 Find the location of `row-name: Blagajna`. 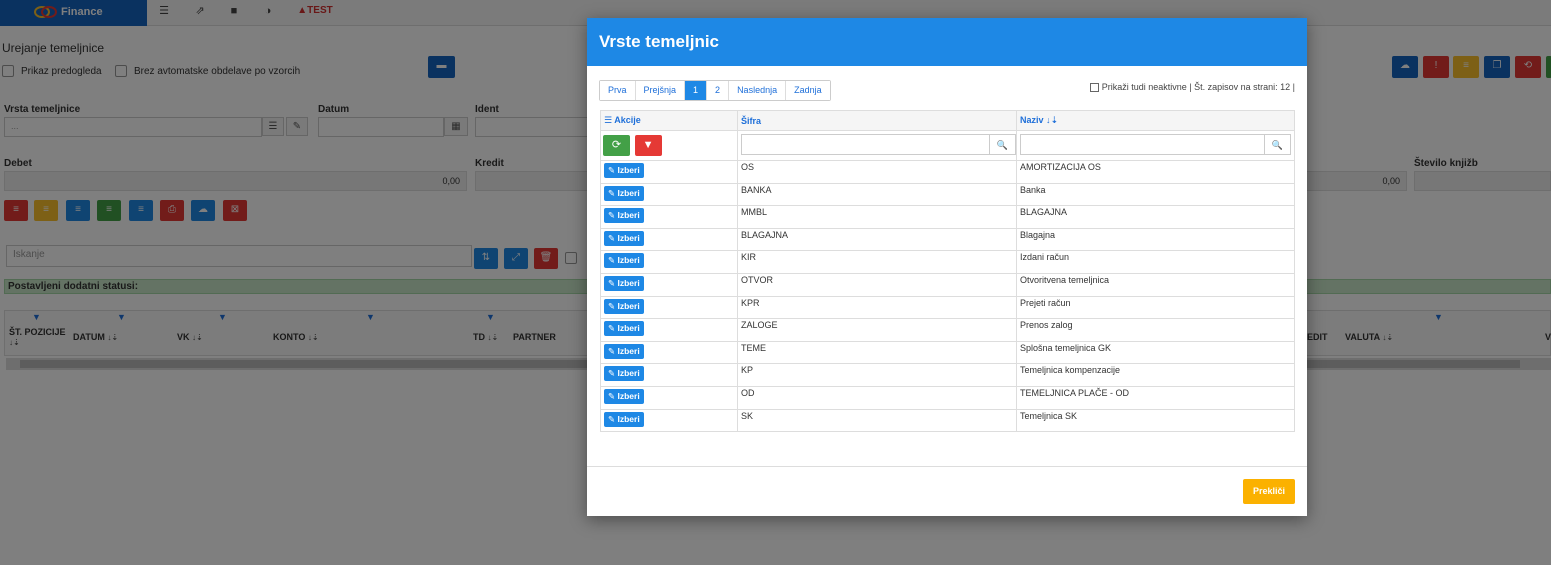

row-name: Blagajna is located at coordinates (1155, 239).